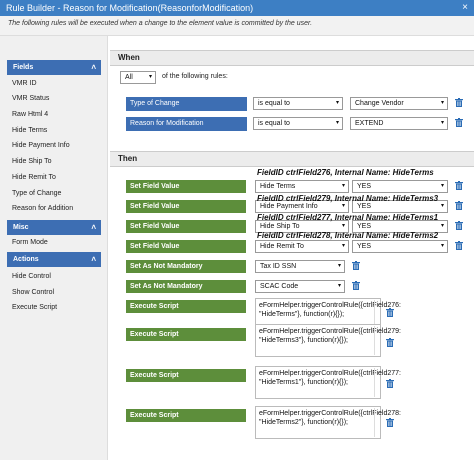 The width and height of the screenshot is (474, 460). Describe the element at coordinates (31, 276) in the screenshot. I see `sidebar-item-hide-control: Hide Control` at that location.